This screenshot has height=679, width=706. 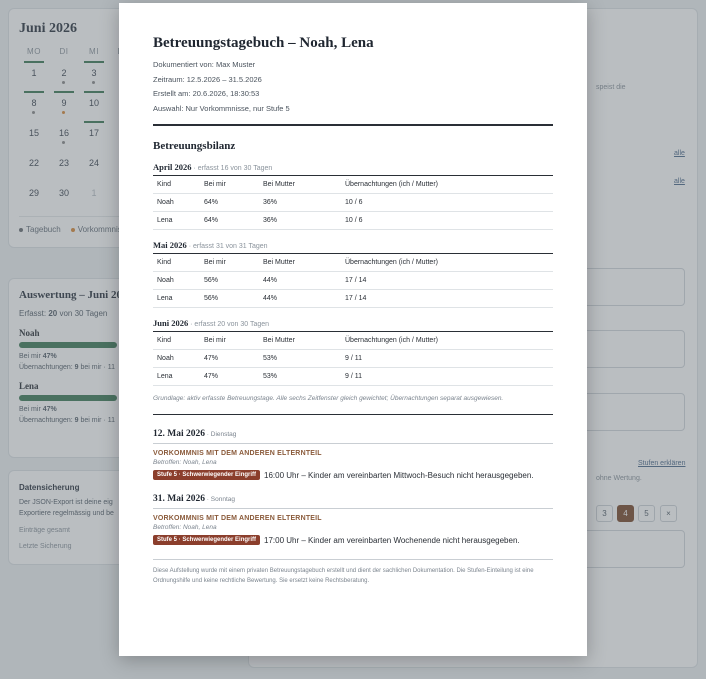 I want to click on report-period: Zeitraum: 12.5.2026 – 31.5.2026, so click(x=207, y=79).